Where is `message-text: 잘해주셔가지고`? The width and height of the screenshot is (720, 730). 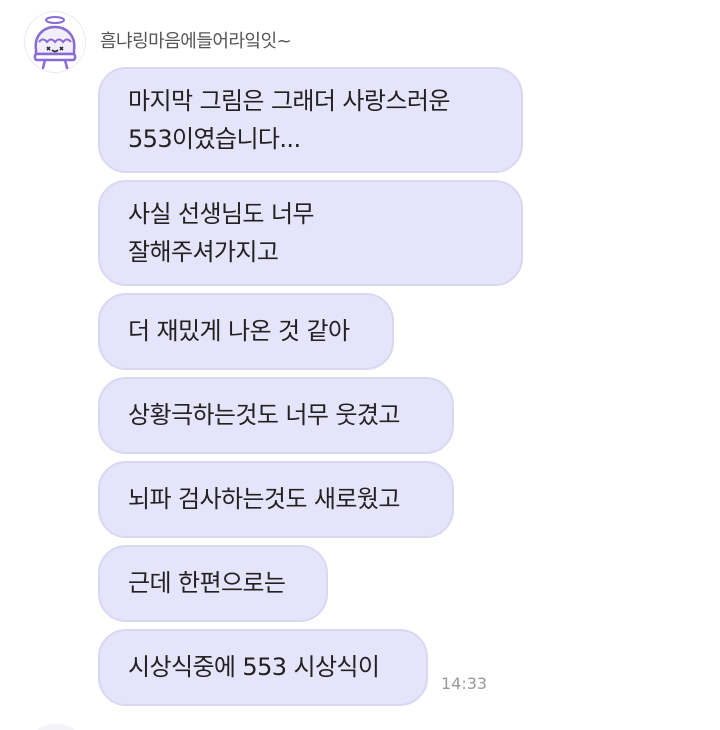
message-text: 잘해주셔가지고 is located at coordinates (203, 252).